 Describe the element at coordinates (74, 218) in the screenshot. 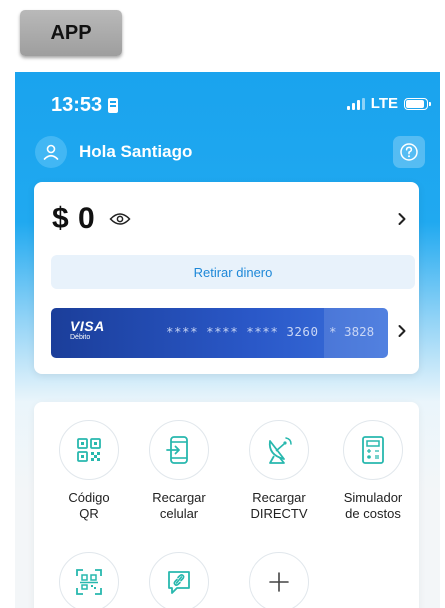

I see `balance-amount: $ 0` at that location.